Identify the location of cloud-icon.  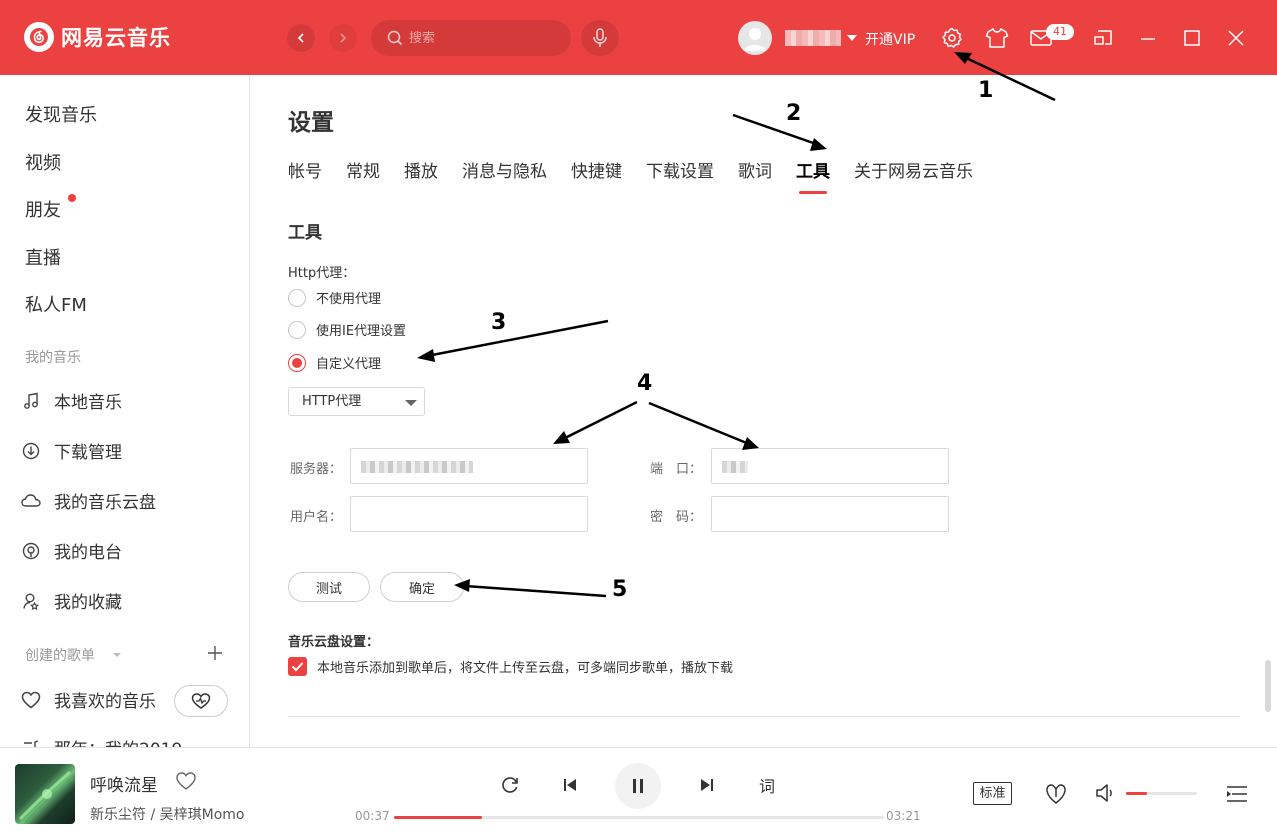
(31, 501).